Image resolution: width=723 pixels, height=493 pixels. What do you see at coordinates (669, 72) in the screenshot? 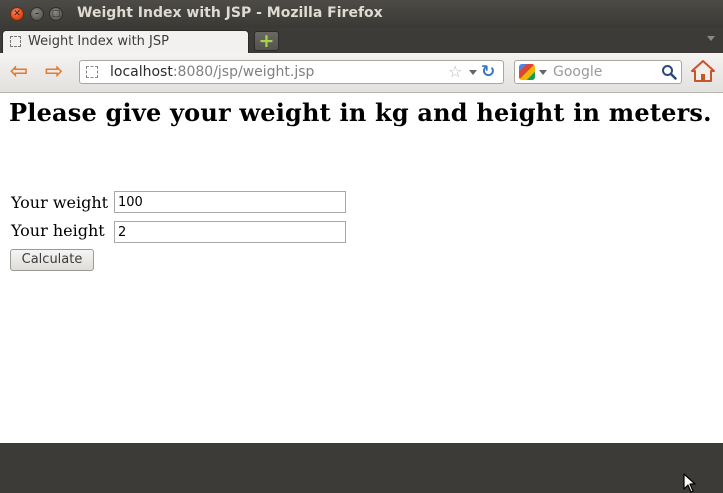
I see `search-icon` at bounding box center [669, 72].